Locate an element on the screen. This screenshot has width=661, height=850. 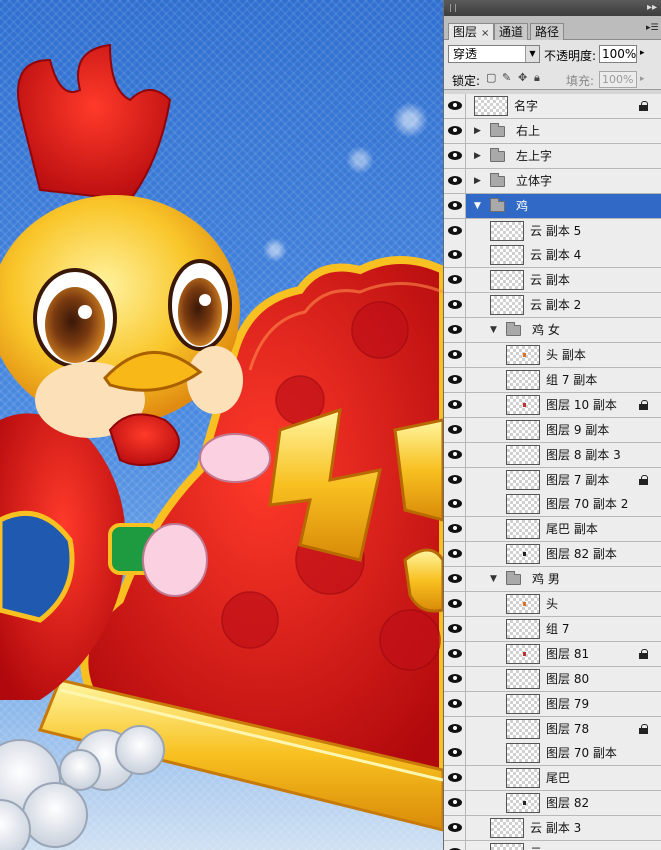
layer-row: 头 副本 is located at coordinates (552, 355).